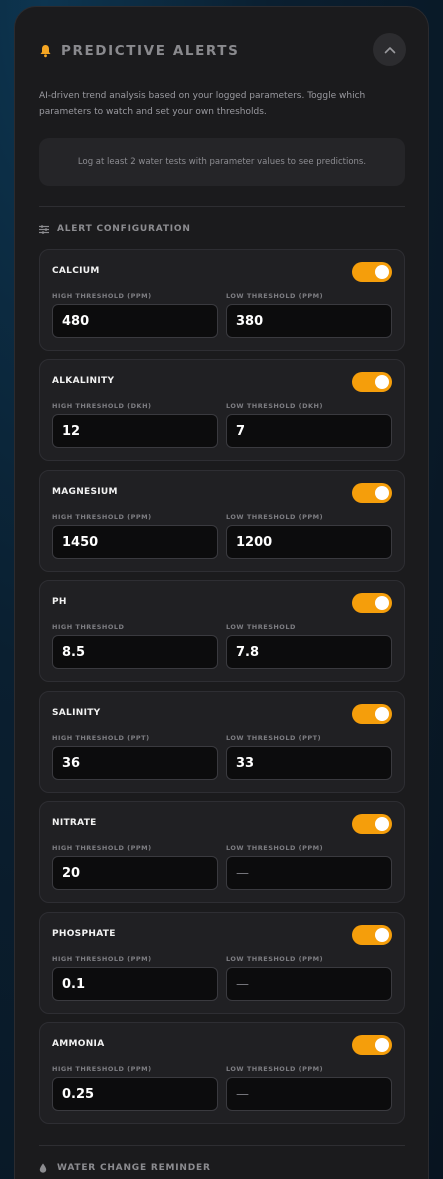  I want to click on alert-configuration-heading: ALERT CONFIGURATION, so click(115, 229).